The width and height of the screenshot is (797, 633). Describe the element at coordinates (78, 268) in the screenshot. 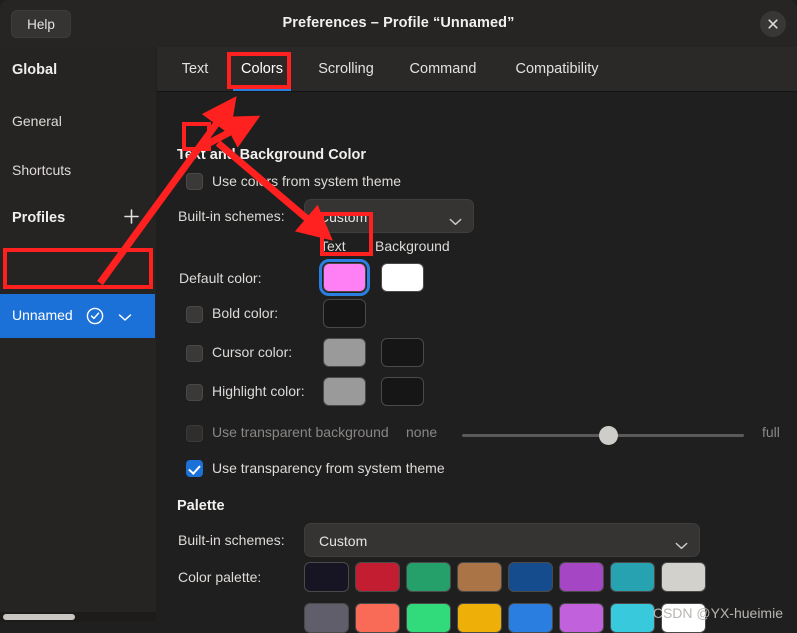

I see `annotation-rect-unnamed-profile` at that location.